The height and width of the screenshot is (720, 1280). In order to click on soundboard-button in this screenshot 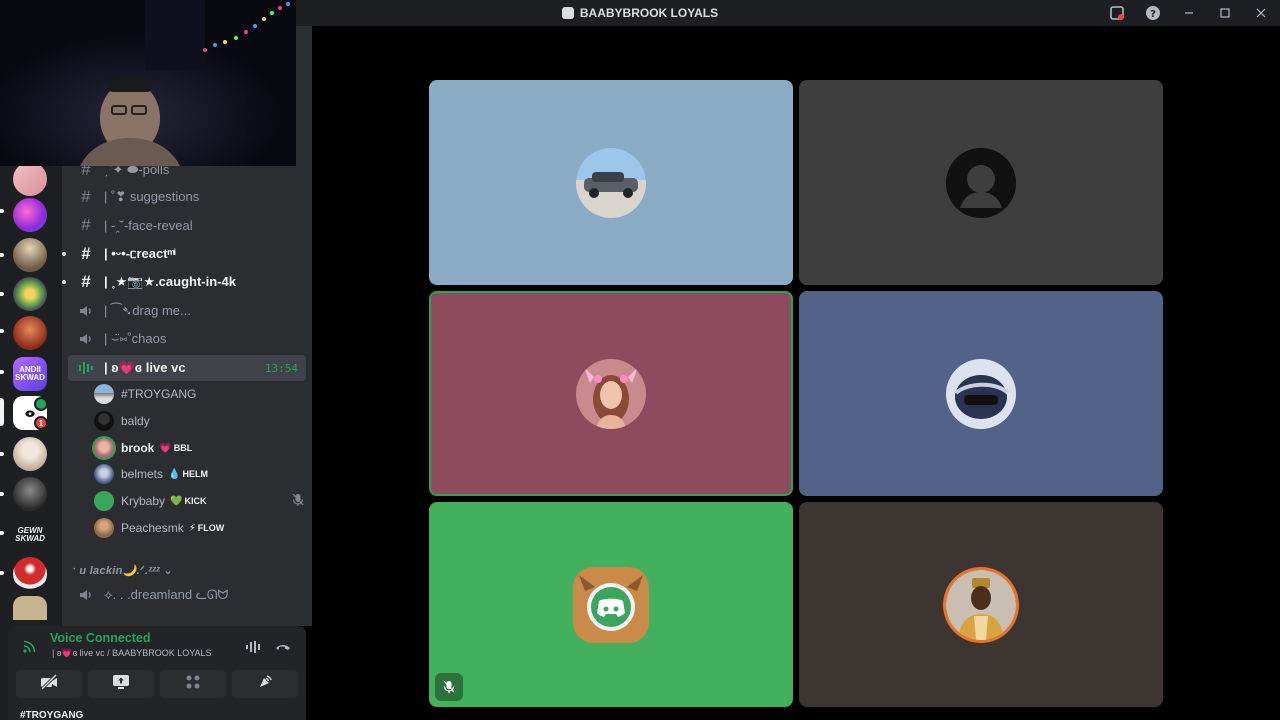, I will do `click(265, 684)`.